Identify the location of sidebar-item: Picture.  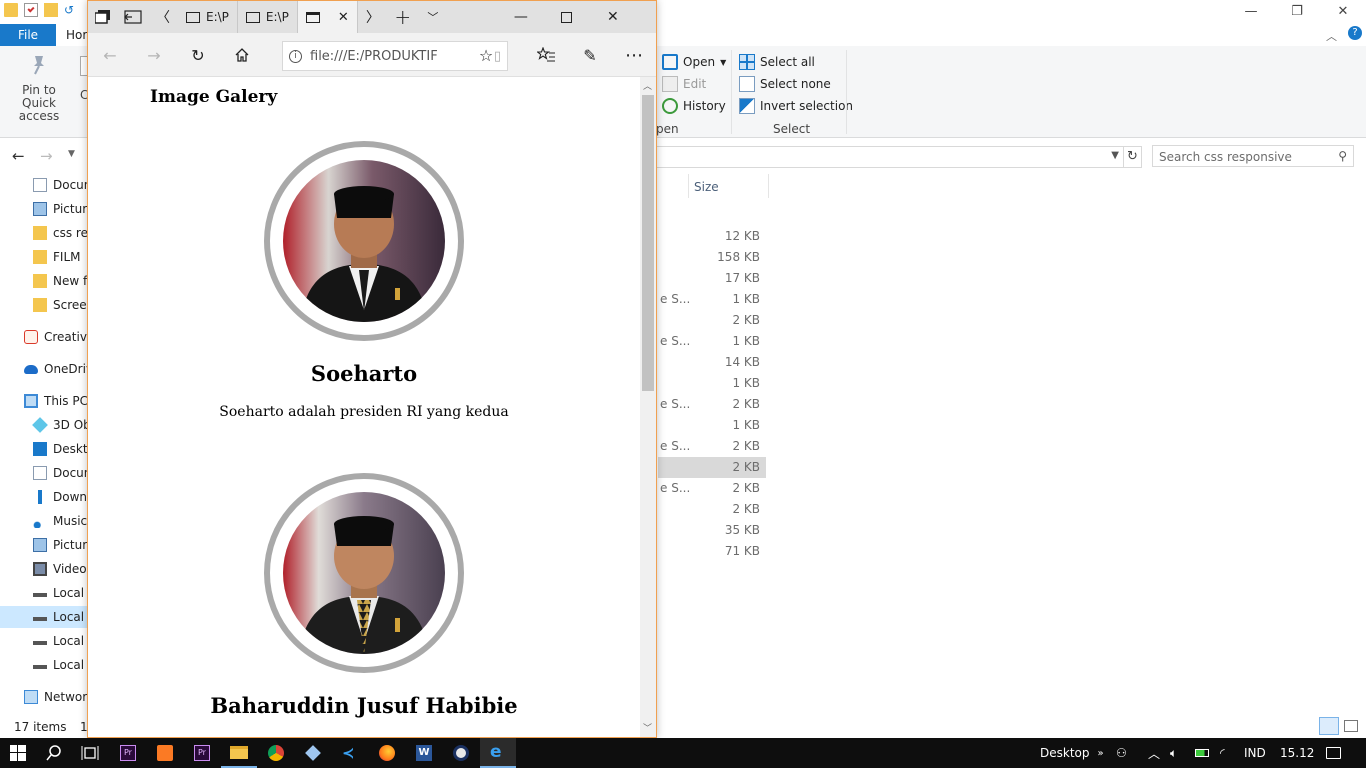
(44, 209).